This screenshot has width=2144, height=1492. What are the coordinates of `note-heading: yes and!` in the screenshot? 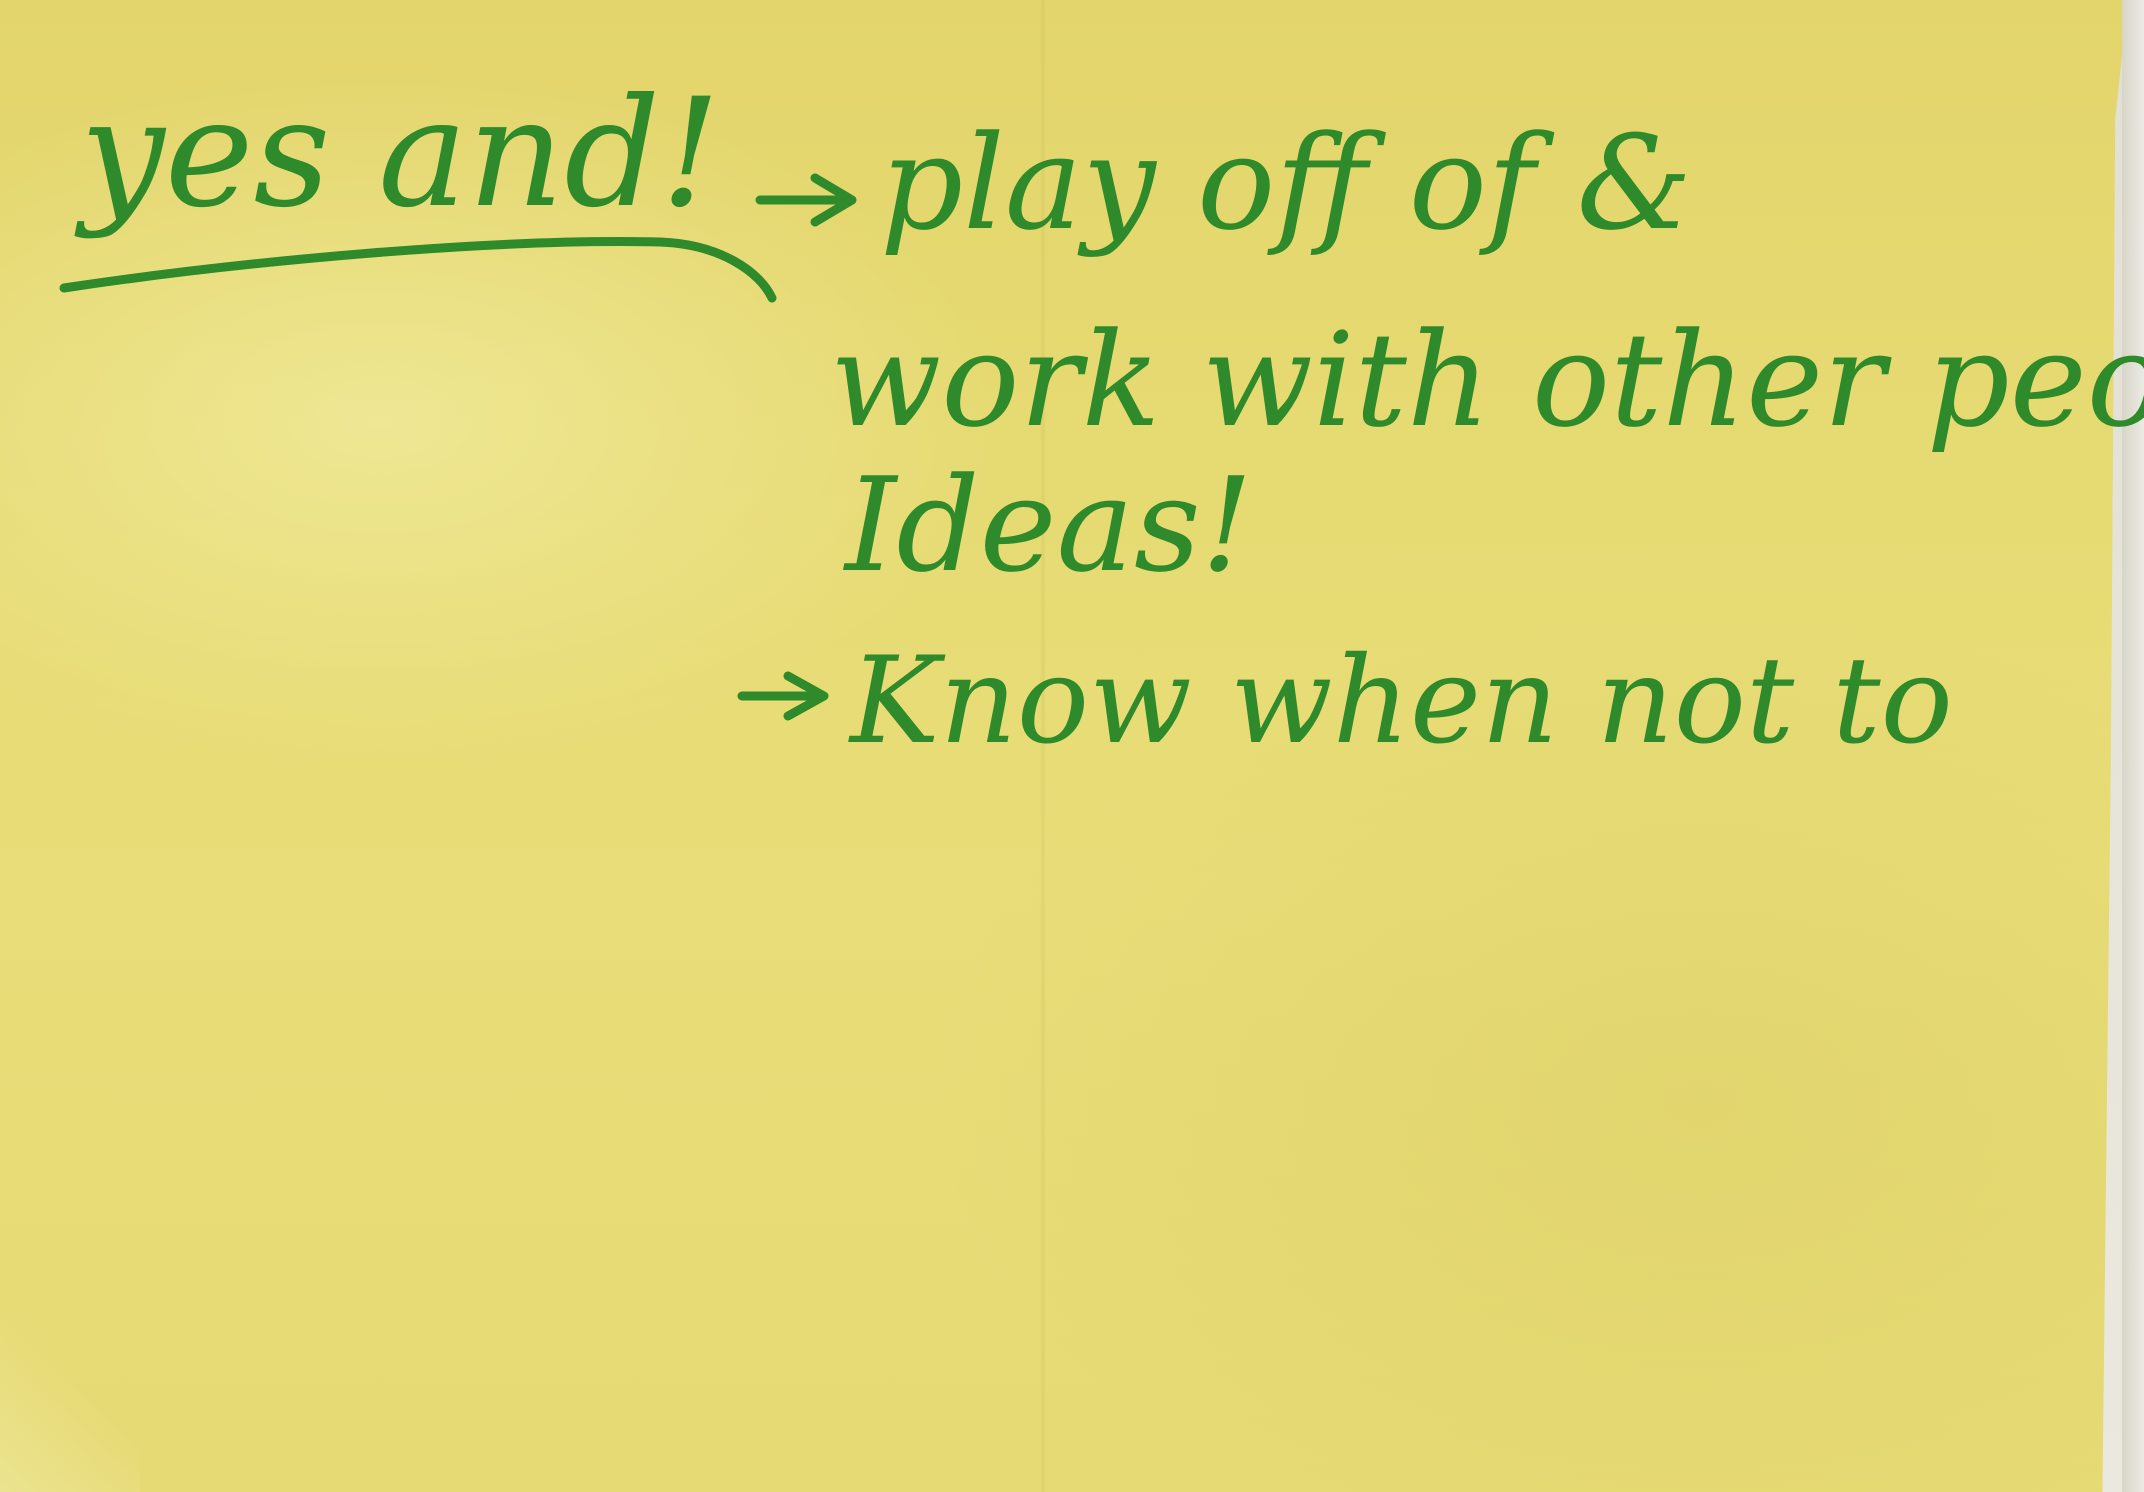 It's located at (397, 154).